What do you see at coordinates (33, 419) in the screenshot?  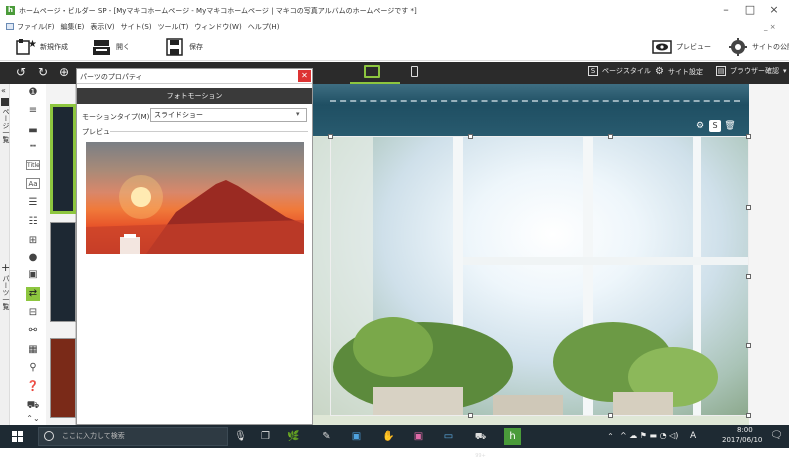 I see `scroll-icon: ⌃⌄` at bounding box center [33, 419].